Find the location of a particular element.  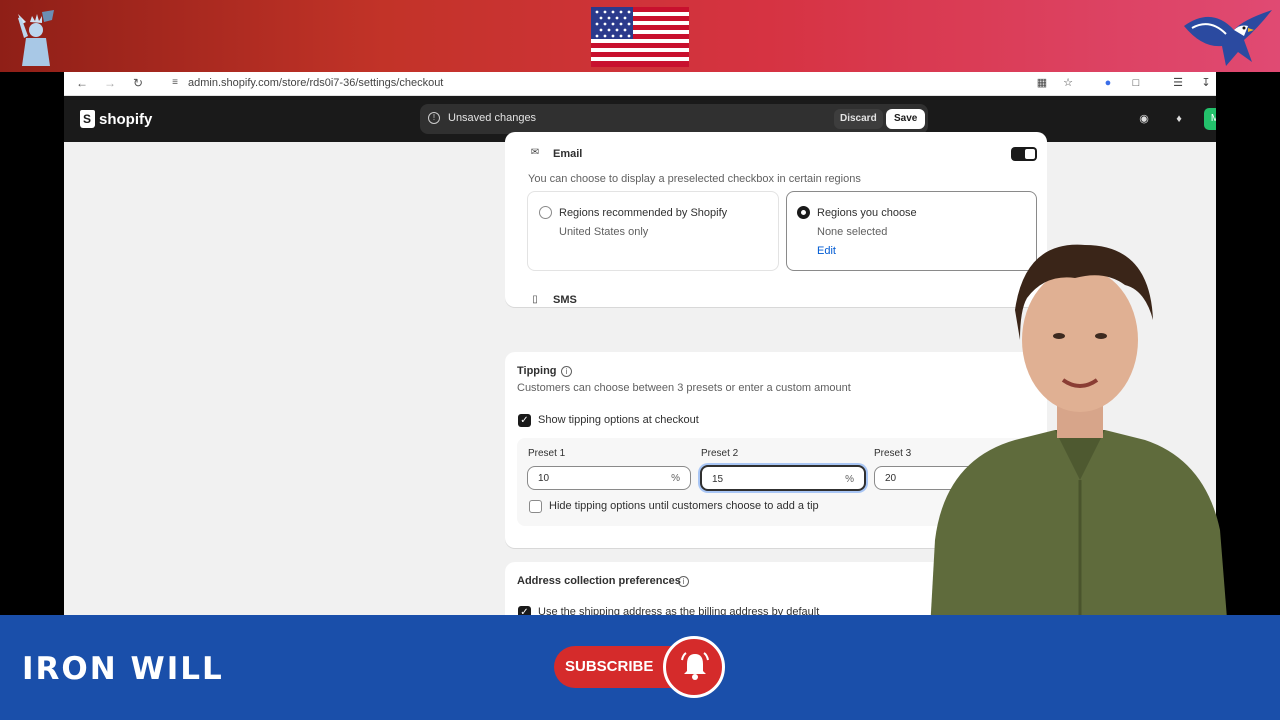

show-tipping-checkbox: ✓ is located at coordinates (524, 420).